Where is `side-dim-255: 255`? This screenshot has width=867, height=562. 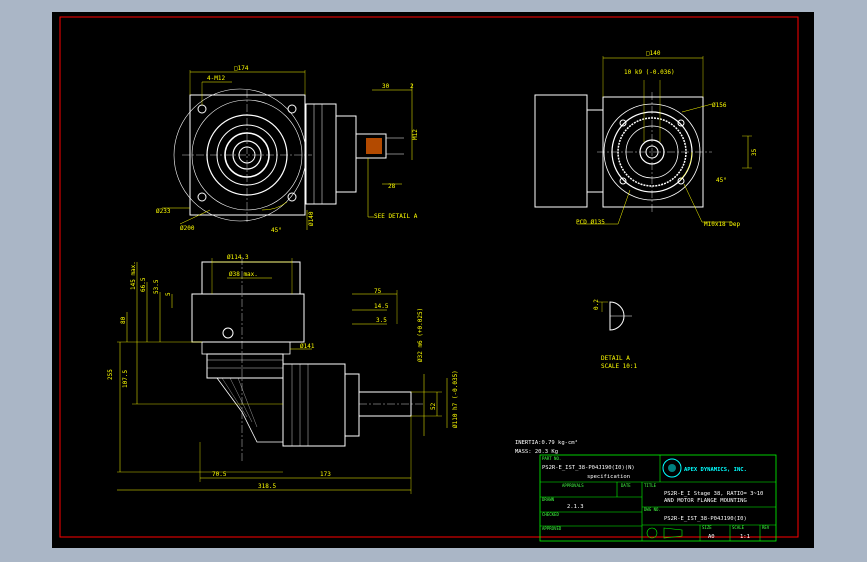
side-dim-255: 255 is located at coordinates (110, 374).